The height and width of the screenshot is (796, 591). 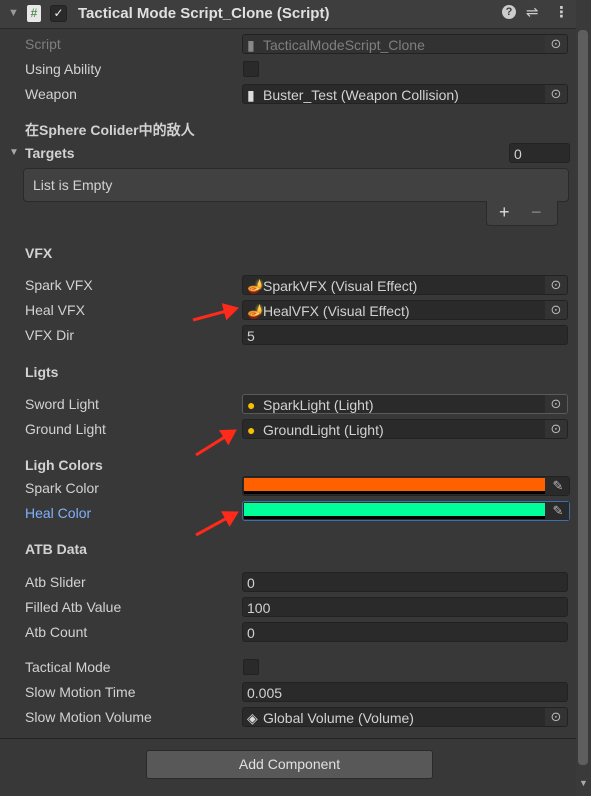 What do you see at coordinates (215, 420) in the screenshot?
I see `annotation-arrows` at bounding box center [215, 420].